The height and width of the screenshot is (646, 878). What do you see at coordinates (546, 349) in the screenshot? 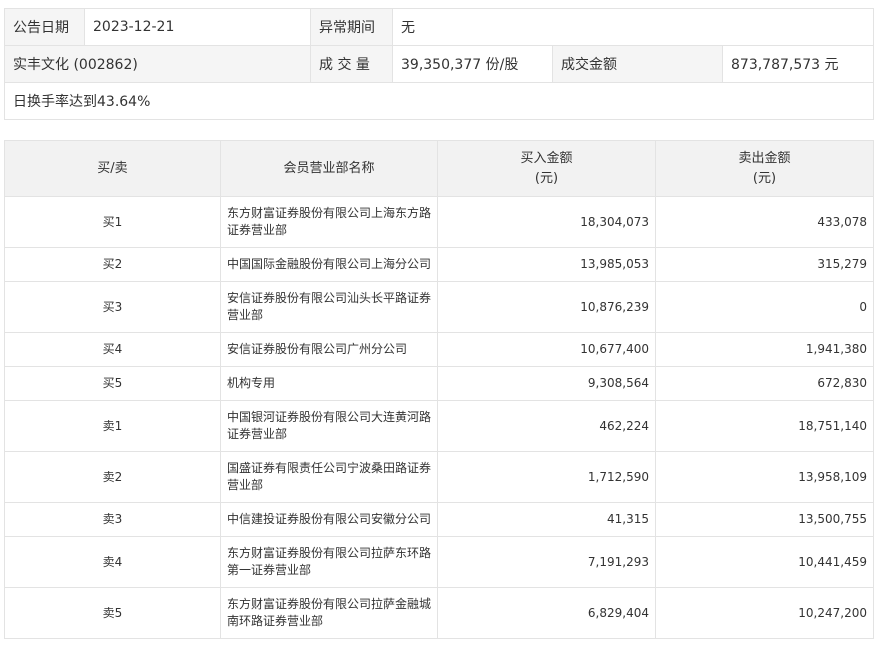
I see `row-buy-amount: 10,677,400` at bounding box center [546, 349].